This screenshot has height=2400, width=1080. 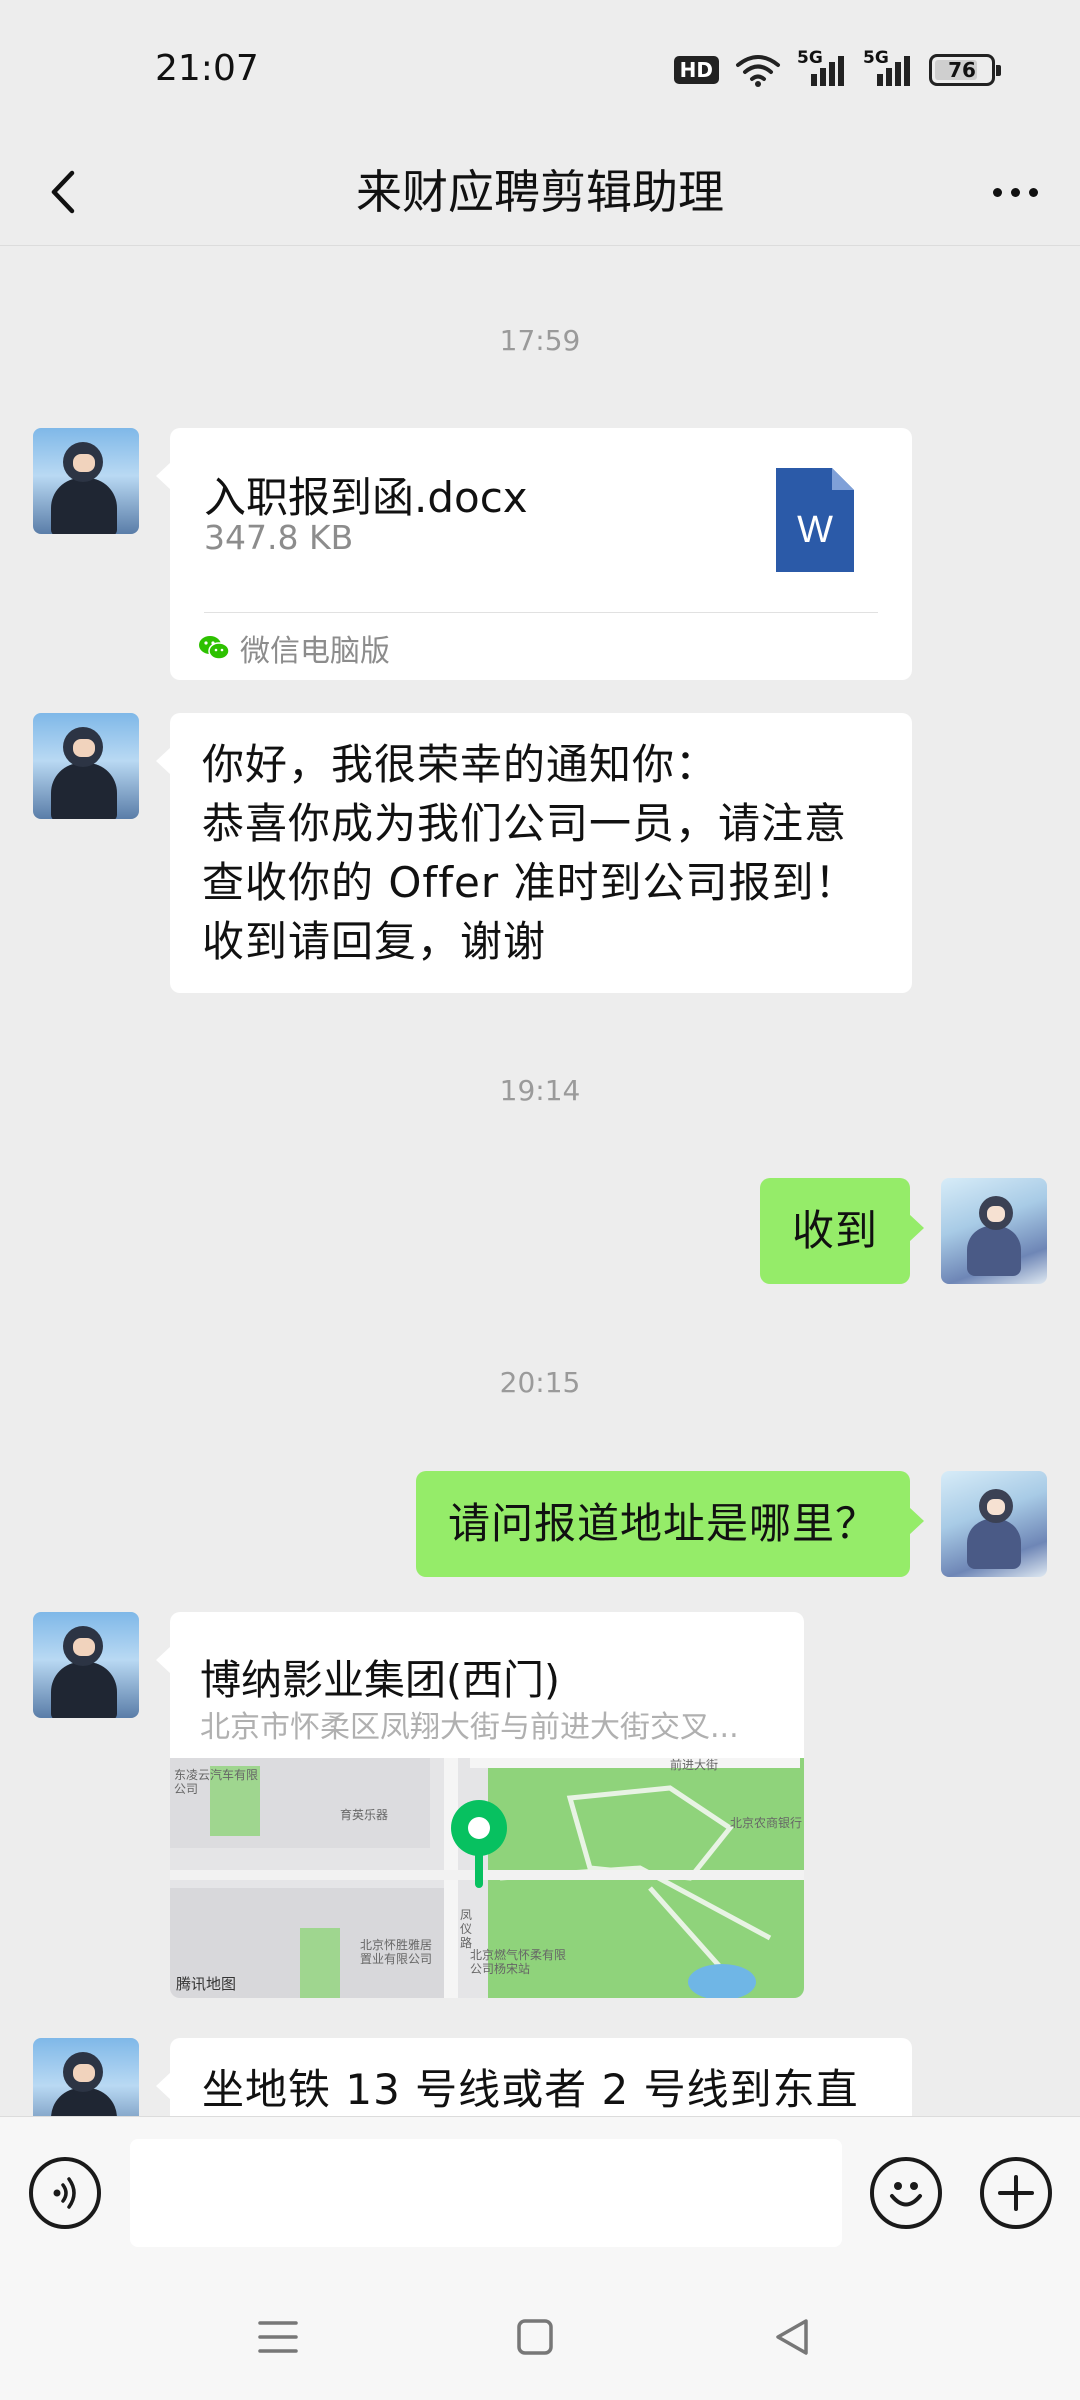 What do you see at coordinates (694, 1765) in the screenshot?
I see `map-label: 前进大街` at bounding box center [694, 1765].